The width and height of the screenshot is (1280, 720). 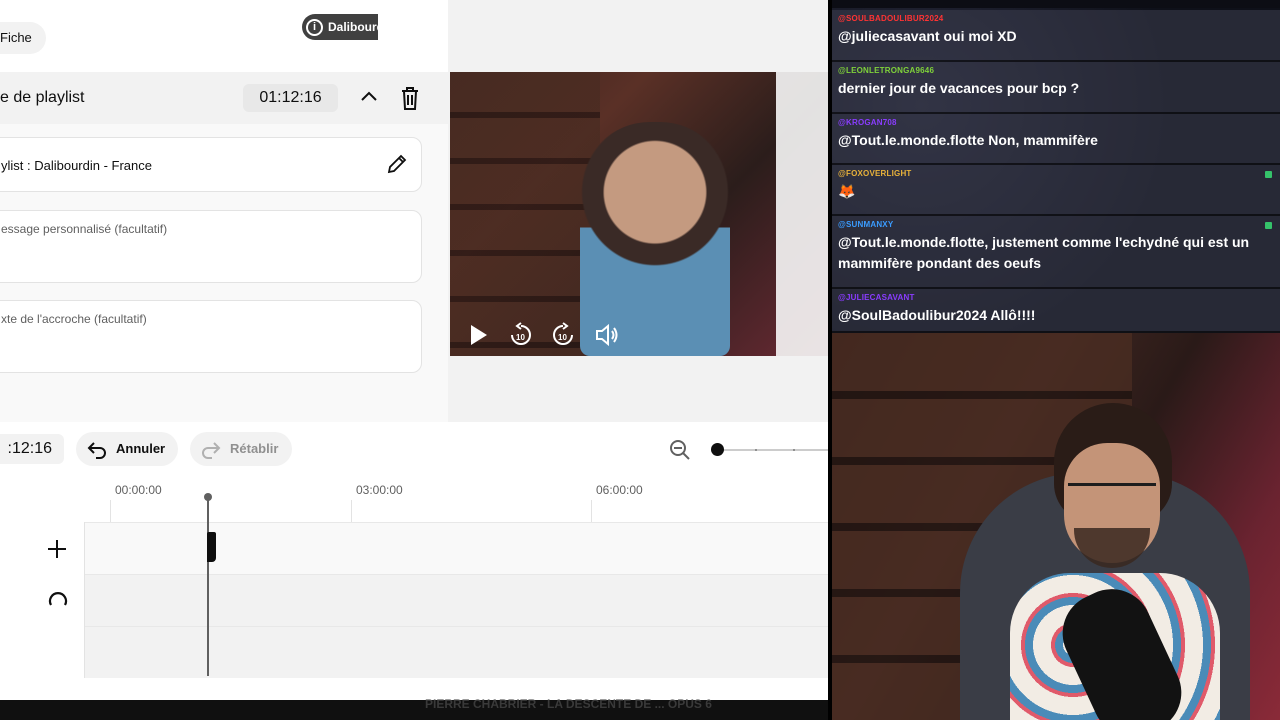 I want to click on ruler-label: 03:00:00, so click(x=379, y=490).